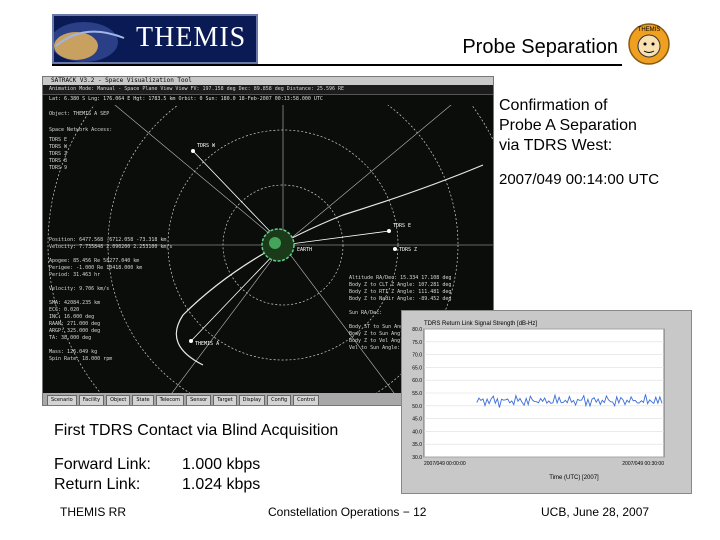 The image size is (720, 540). I want to click on sim-menu-button-sensor: Sensor, so click(199, 400).